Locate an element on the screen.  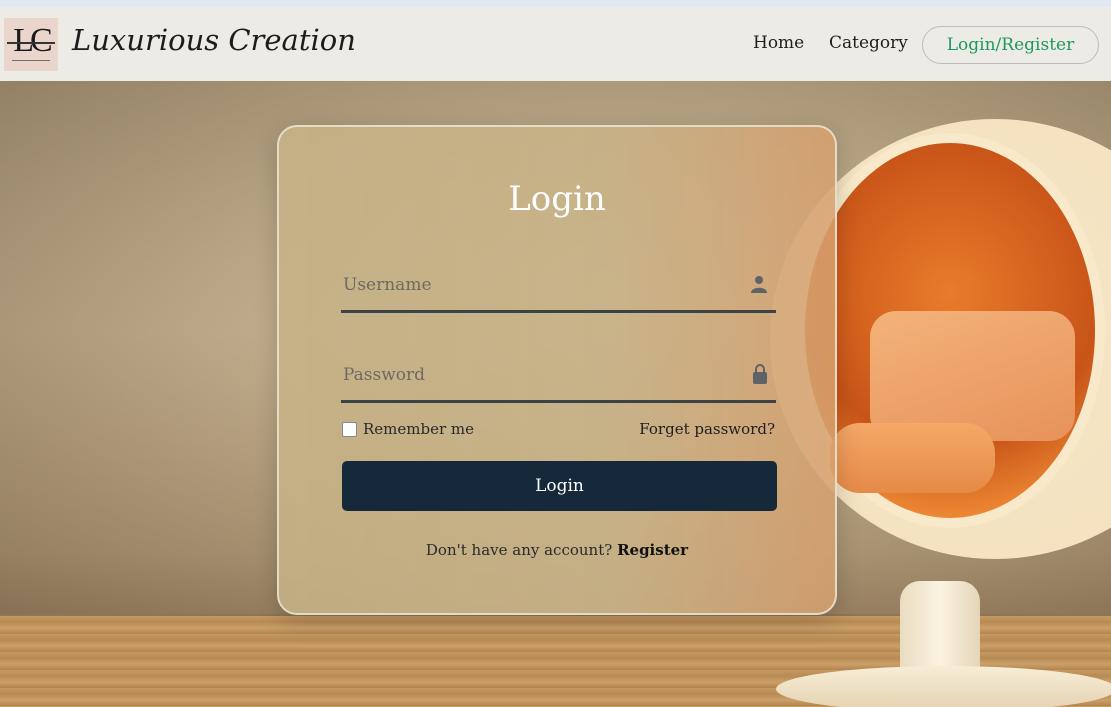
logo-stripe is located at coordinates (31, 43).